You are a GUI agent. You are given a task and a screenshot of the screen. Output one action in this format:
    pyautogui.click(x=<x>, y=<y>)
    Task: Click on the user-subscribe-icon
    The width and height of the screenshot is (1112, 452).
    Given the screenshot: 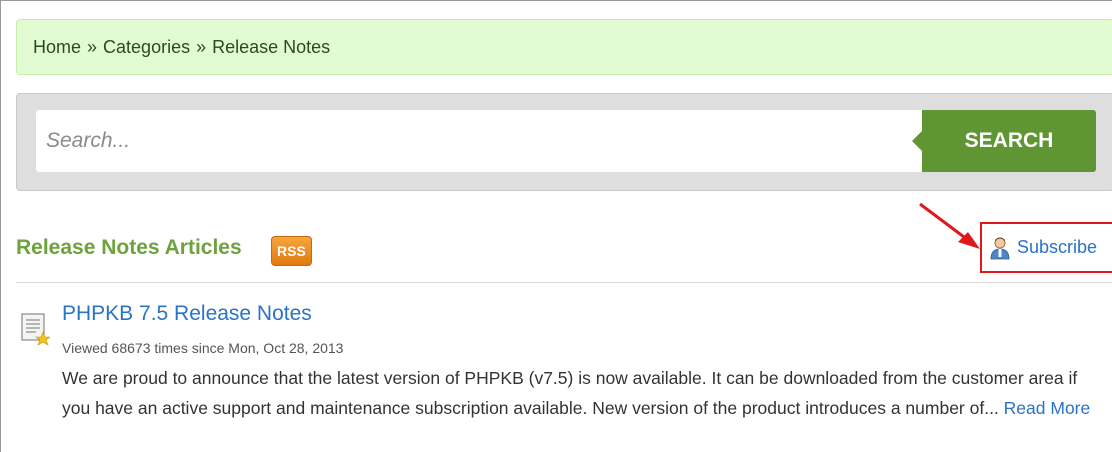 What is the action you would take?
    pyautogui.click(x=1000, y=248)
    